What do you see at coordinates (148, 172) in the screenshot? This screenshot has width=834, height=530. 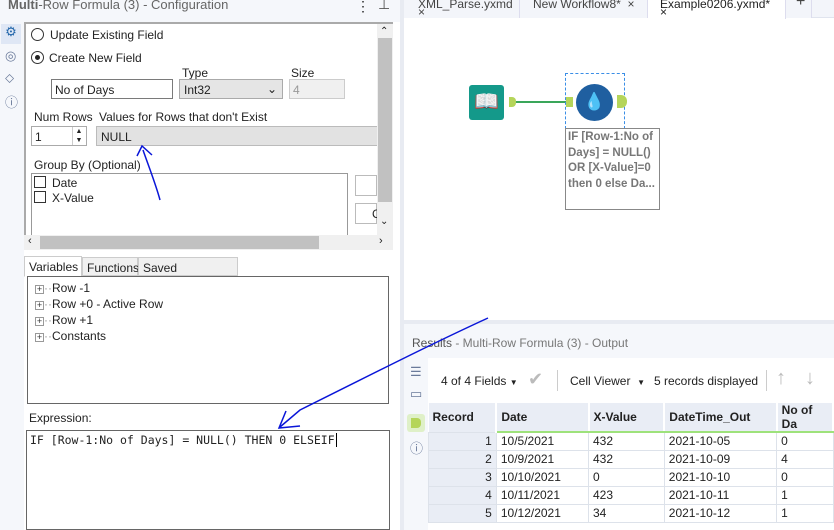 I see `arrow-to-null-field` at bounding box center [148, 172].